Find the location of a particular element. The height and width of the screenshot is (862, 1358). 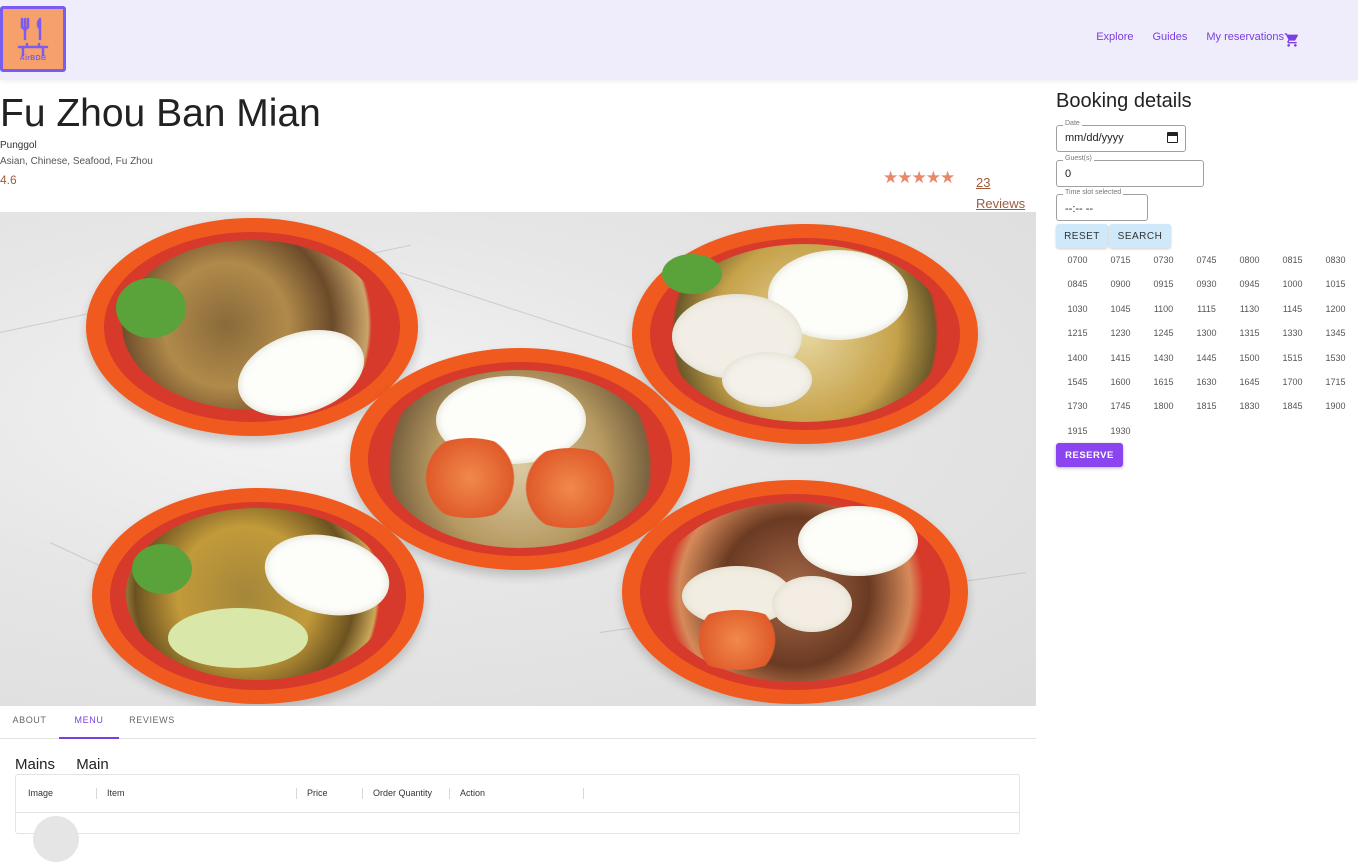

timeslot-option: 1315 is located at coordinates (1249, 335).